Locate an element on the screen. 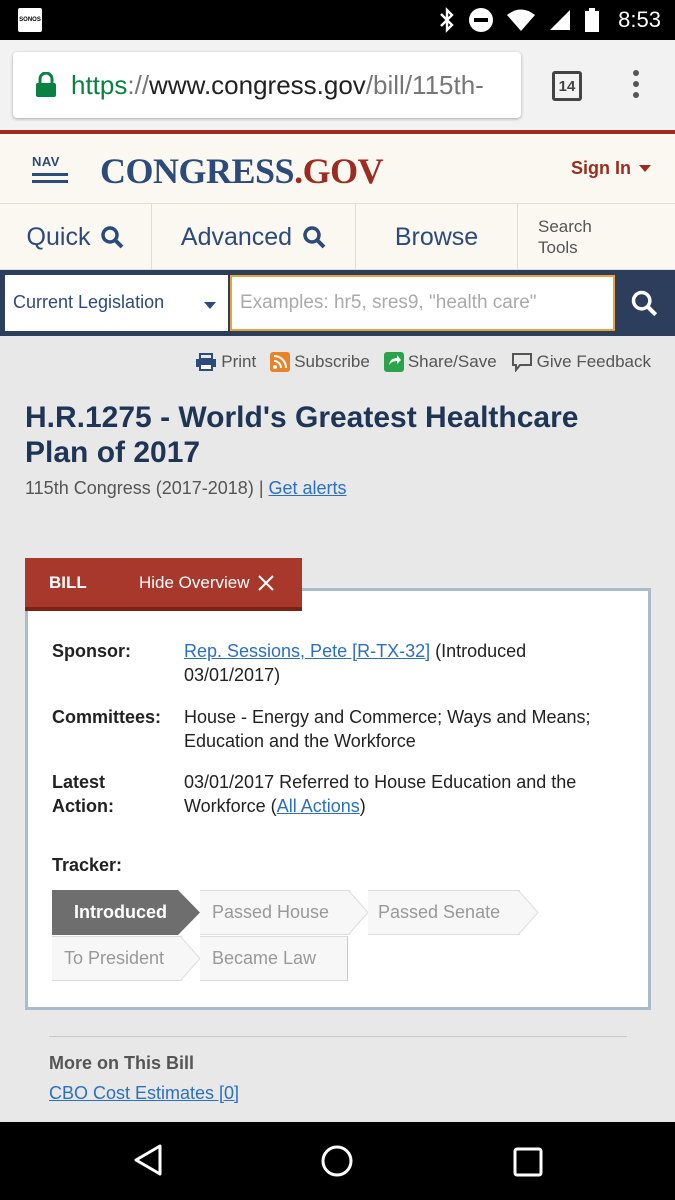 Image resolution: width=675 pixels, height=1200 pixels. tracker-step-label: Passed House is located at coordinates (271, 912).